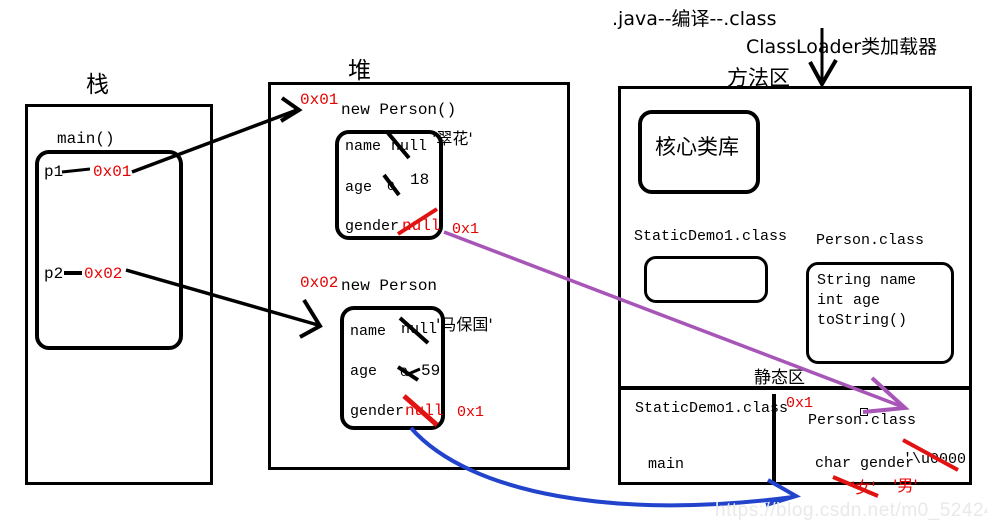  I want to click on method-area-person-member-2: toString(), so click(862, 320).